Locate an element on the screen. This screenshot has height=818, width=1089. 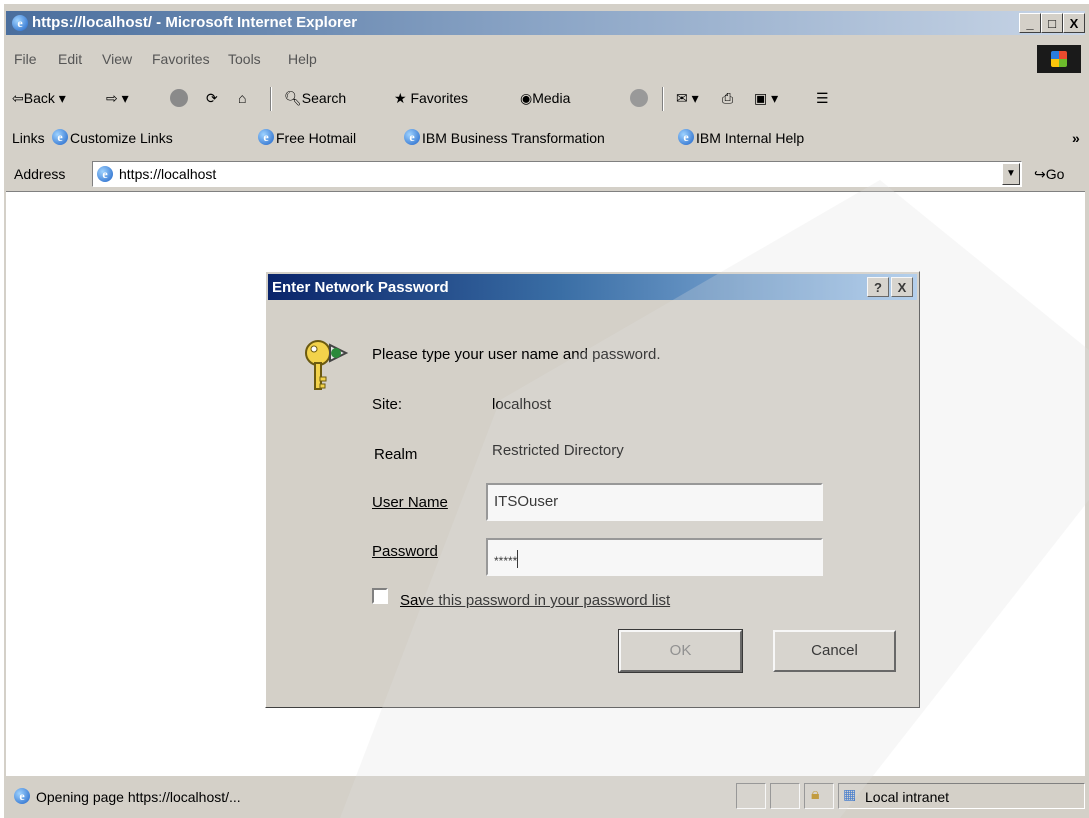
address-value: https://localhost is located at coordinates (168, 174).